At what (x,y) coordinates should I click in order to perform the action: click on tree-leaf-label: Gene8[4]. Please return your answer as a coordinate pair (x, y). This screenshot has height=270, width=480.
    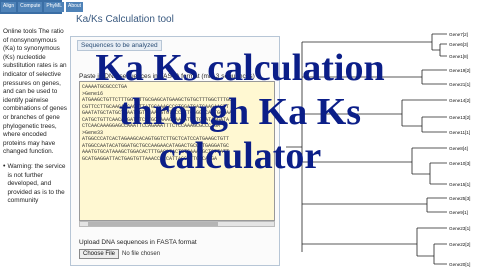
    Looking at the image, I should click on (458, 148).